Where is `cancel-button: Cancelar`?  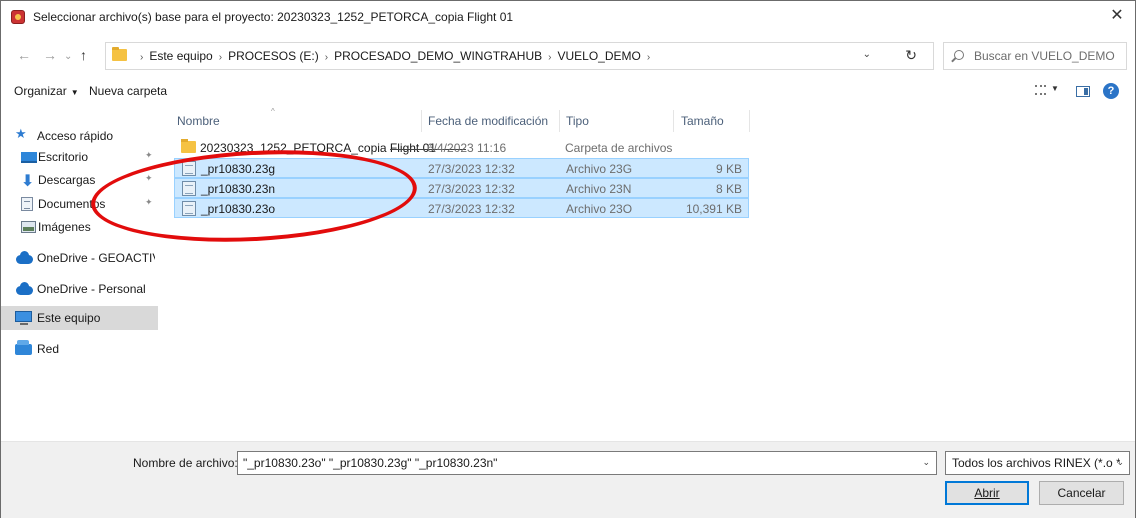 cancel-button: Cancelar is located at coordinates (1081, 493).